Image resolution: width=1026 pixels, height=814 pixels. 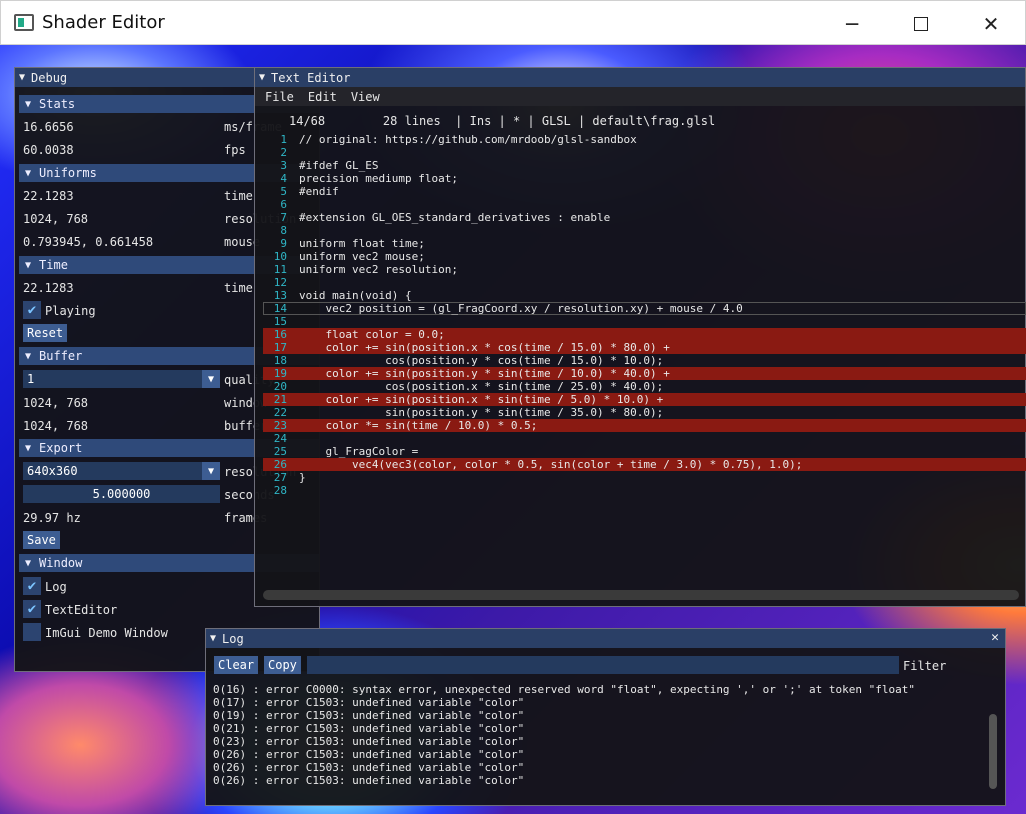 I want to click on dropdown-arrow-icon: ▼, so click(x=211, y=379).